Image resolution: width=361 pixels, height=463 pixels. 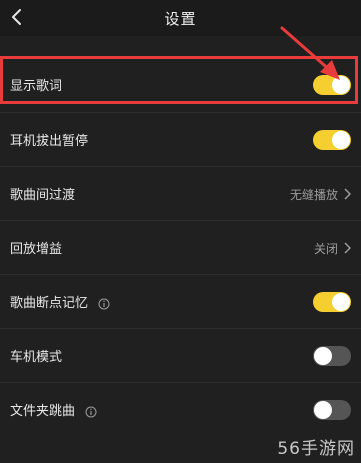 I want to click on toggle-show-lyrics, so click(x=332, y=85).